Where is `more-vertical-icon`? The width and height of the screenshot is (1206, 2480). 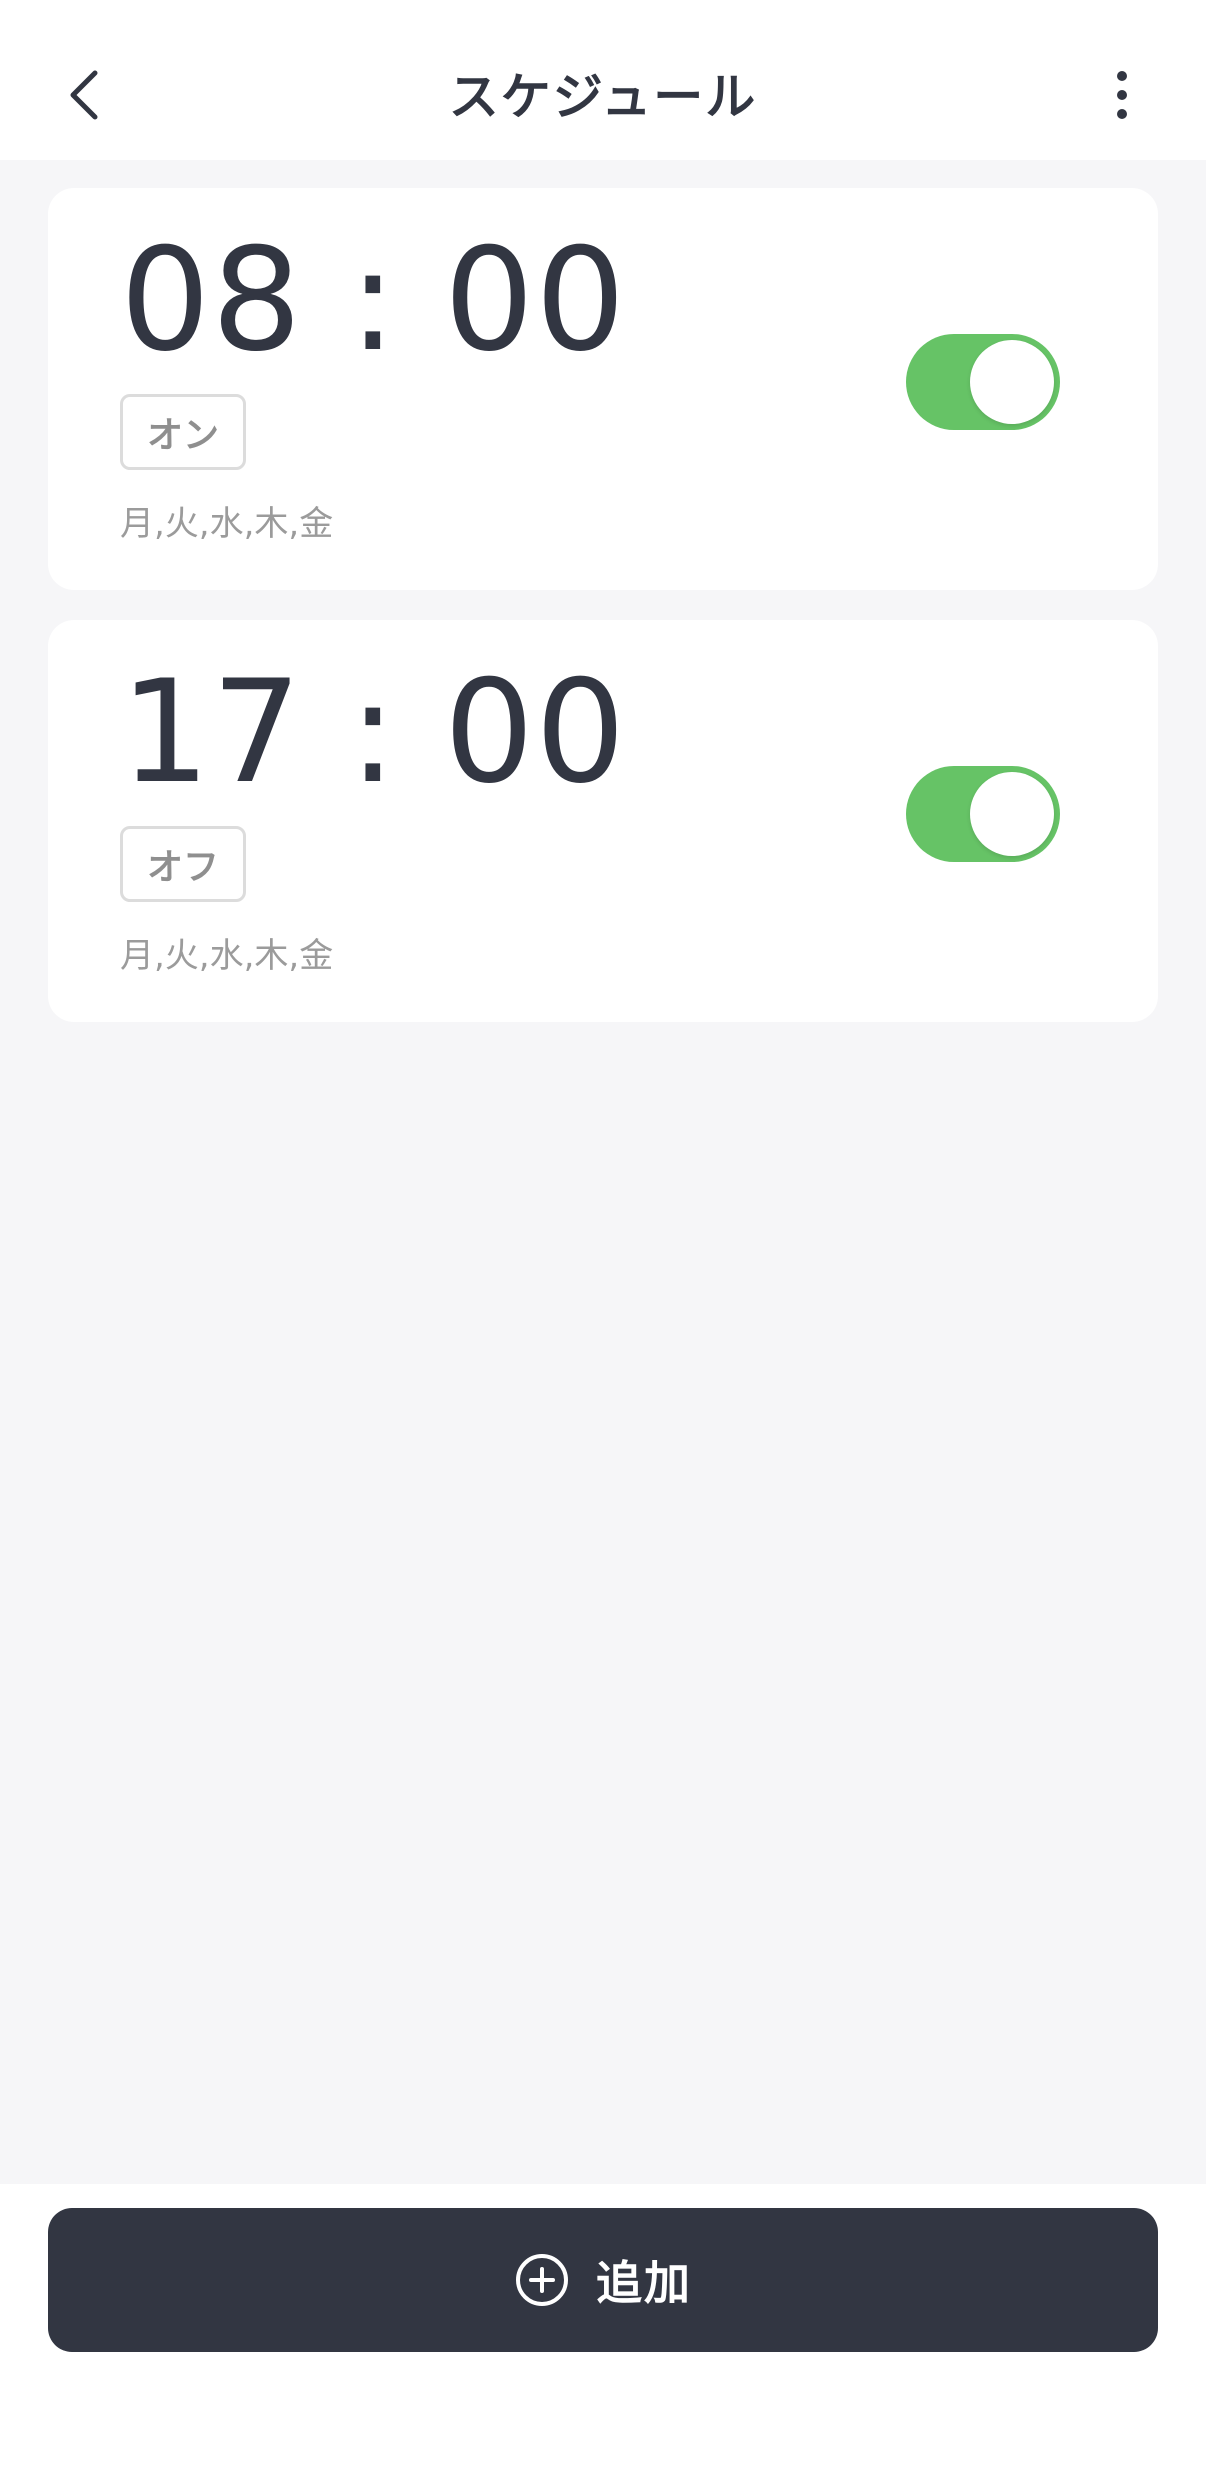
more-vertical-icon is located at coordinates (1122, 95).